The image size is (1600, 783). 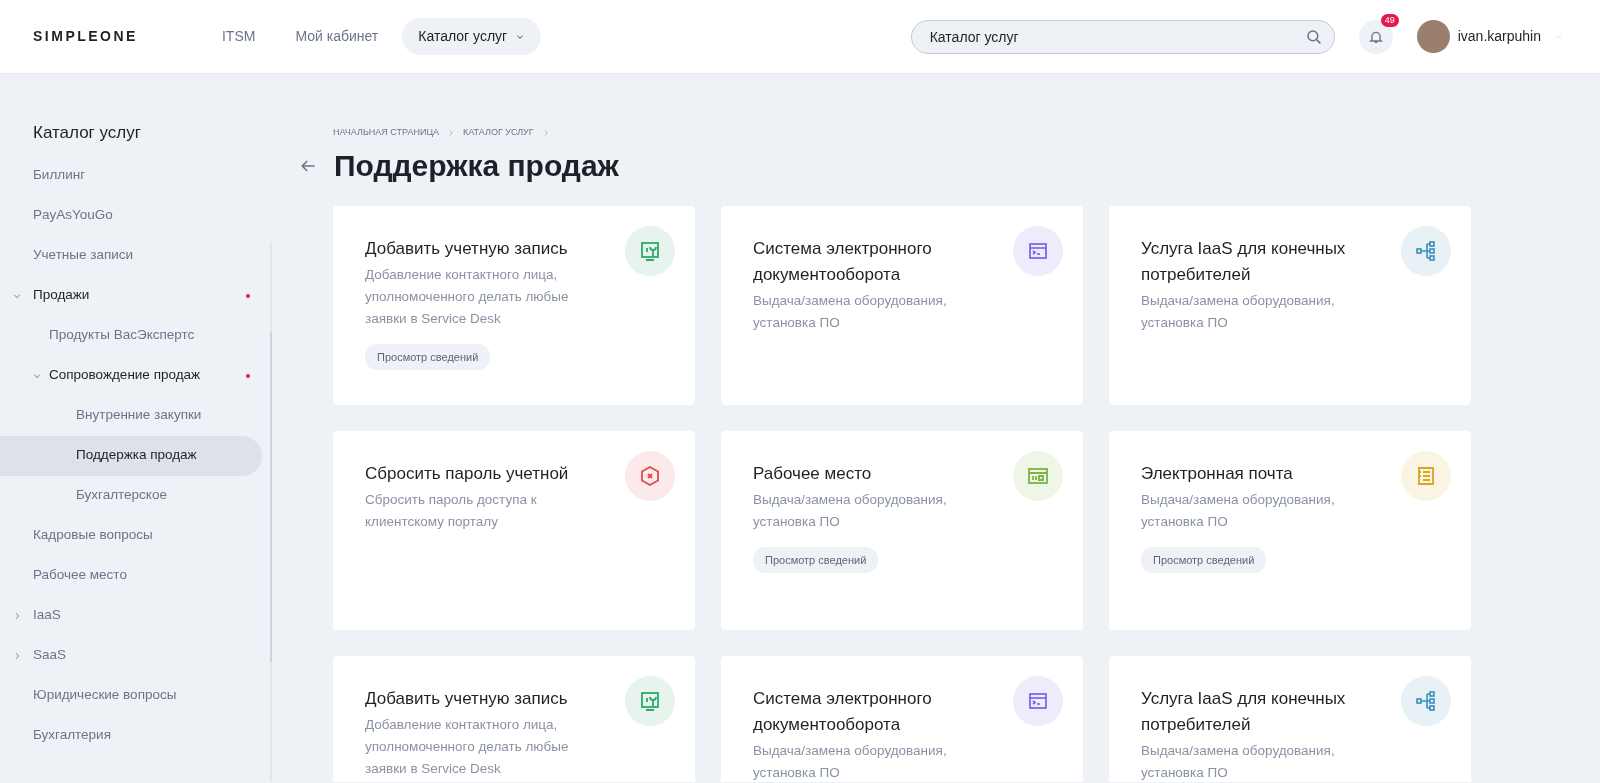 I want to click on bell-icon, so click(x=1375, y=37).